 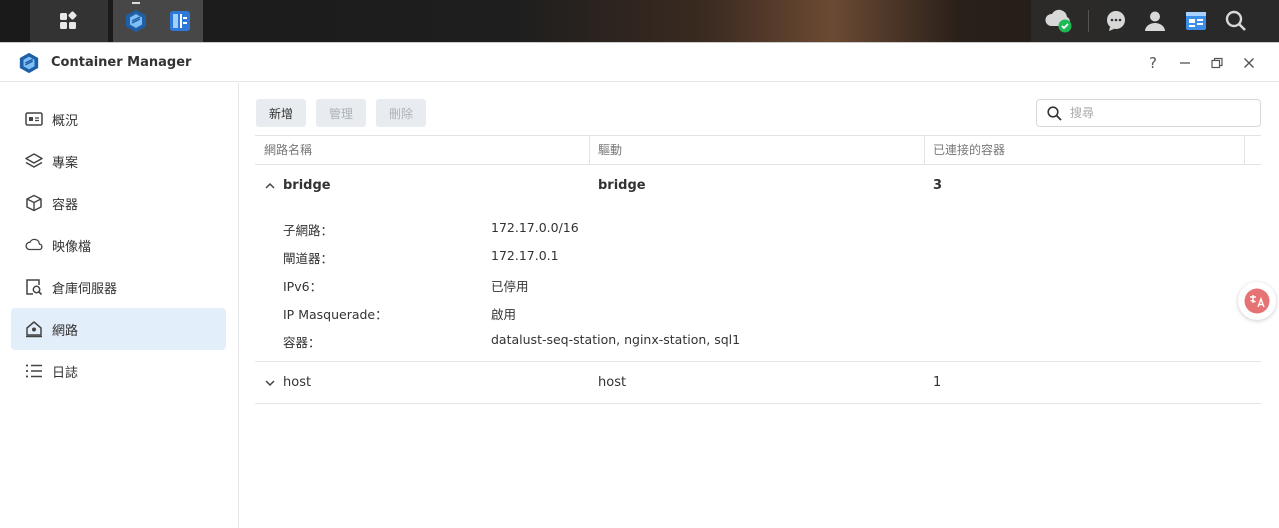 What do you see at coordinates (65, 205) in the screenshot?
I see `sidebar-item-label: 容器` at bounding box center [65, 205].